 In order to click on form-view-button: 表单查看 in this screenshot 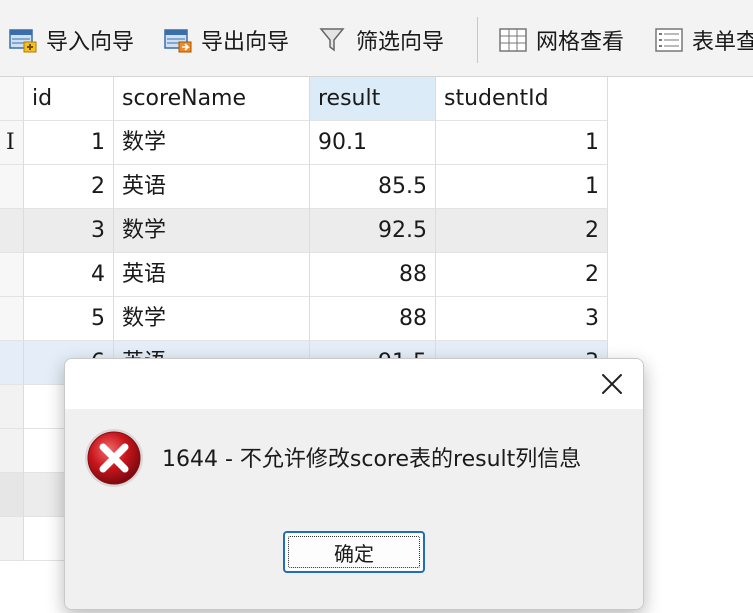, I will do `click(703, 40)`.